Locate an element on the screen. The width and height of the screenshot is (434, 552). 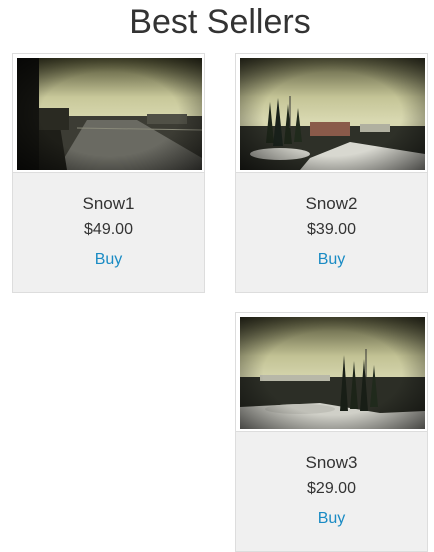
product-name: Snow2 is located at coordinates (331, 203).